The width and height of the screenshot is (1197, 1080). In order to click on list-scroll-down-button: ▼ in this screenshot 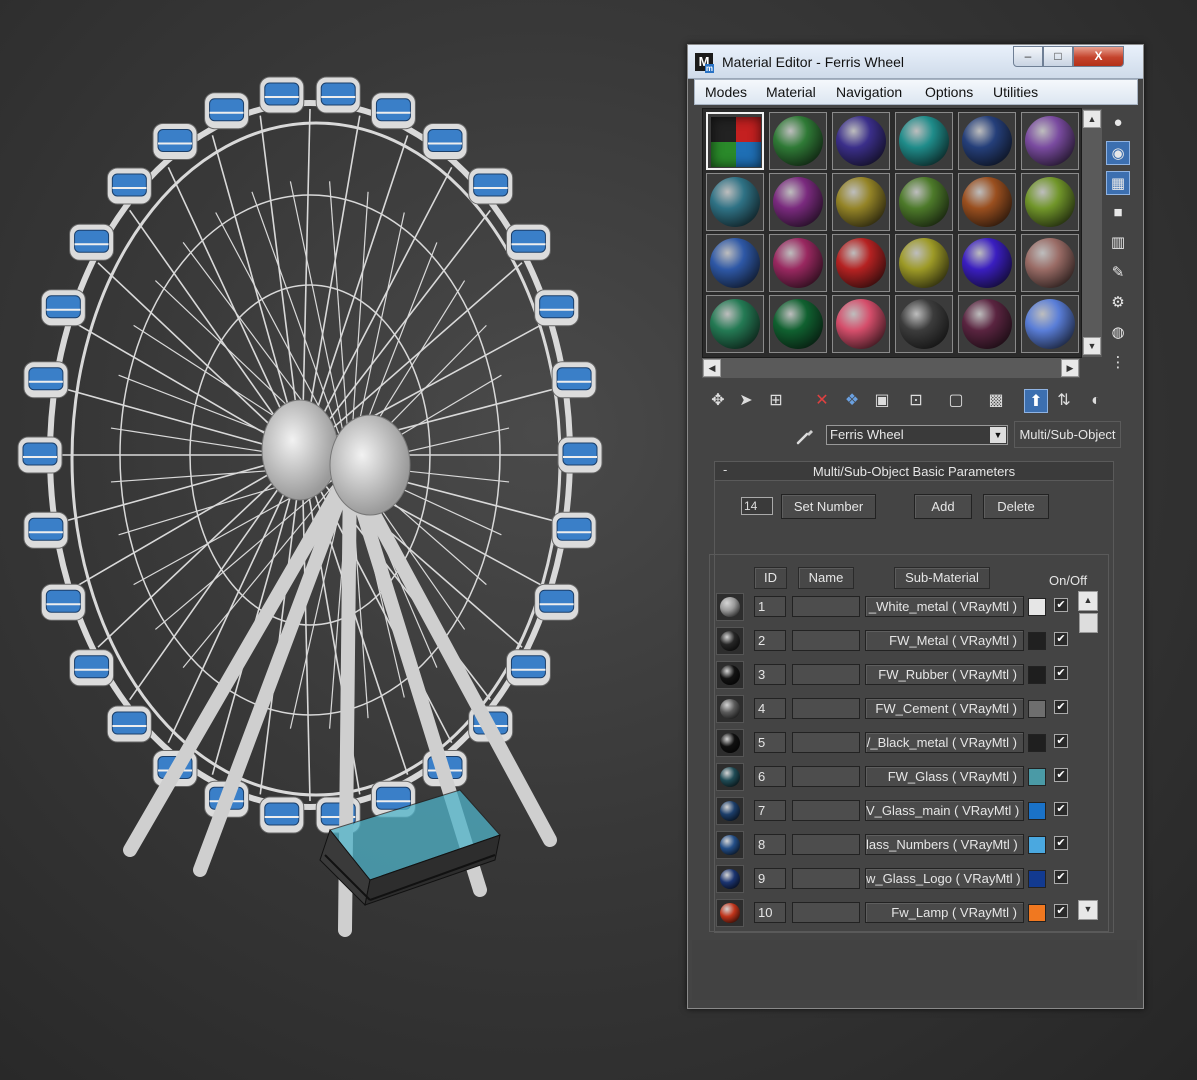, I will do `click(1088, 910)`.